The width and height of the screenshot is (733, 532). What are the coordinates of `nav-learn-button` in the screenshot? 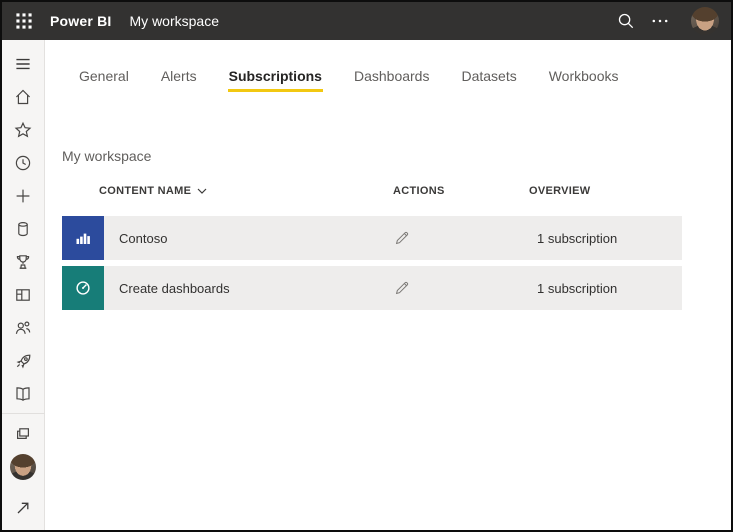 It's located at (23, 393).